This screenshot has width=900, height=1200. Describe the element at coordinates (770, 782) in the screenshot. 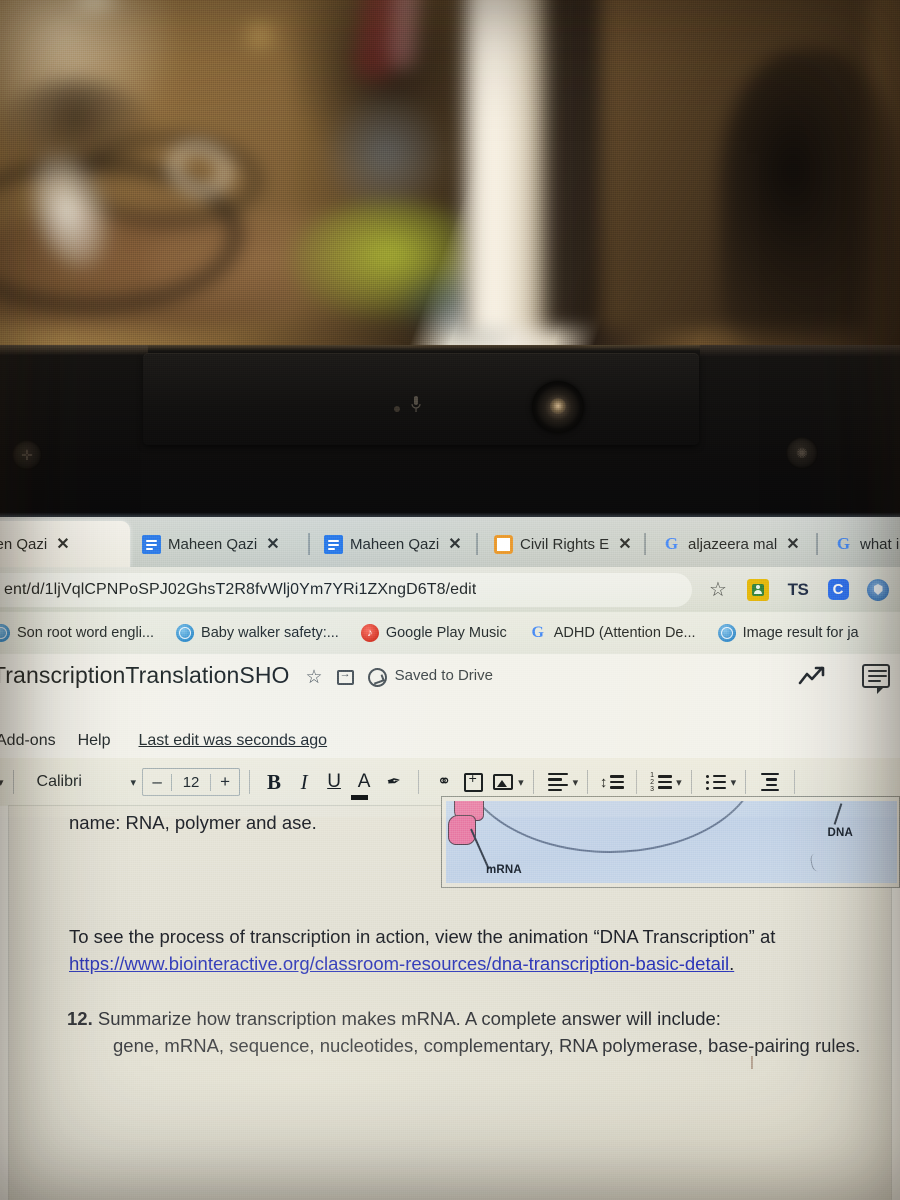

I see `decrease-indent-icon` at that location.